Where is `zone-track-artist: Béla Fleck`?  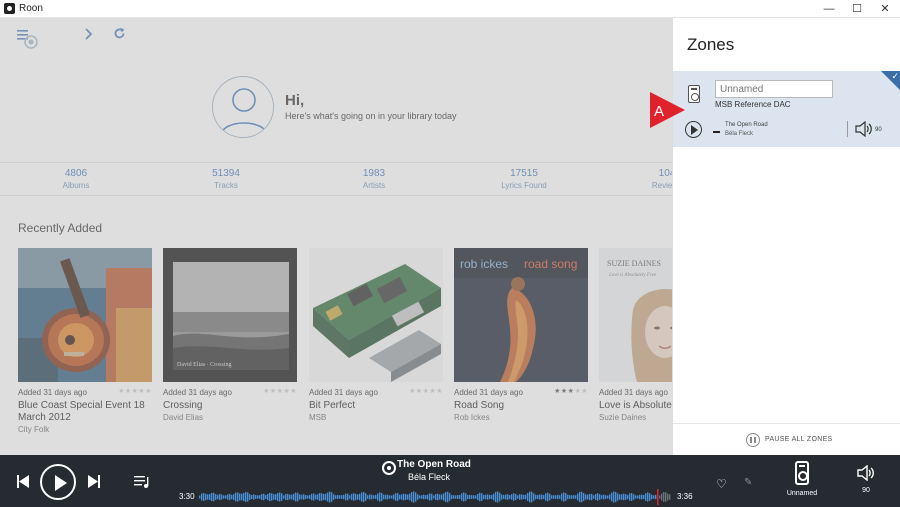
zone-track-artist: Béla Fleck is located at coordinates (739, 134).